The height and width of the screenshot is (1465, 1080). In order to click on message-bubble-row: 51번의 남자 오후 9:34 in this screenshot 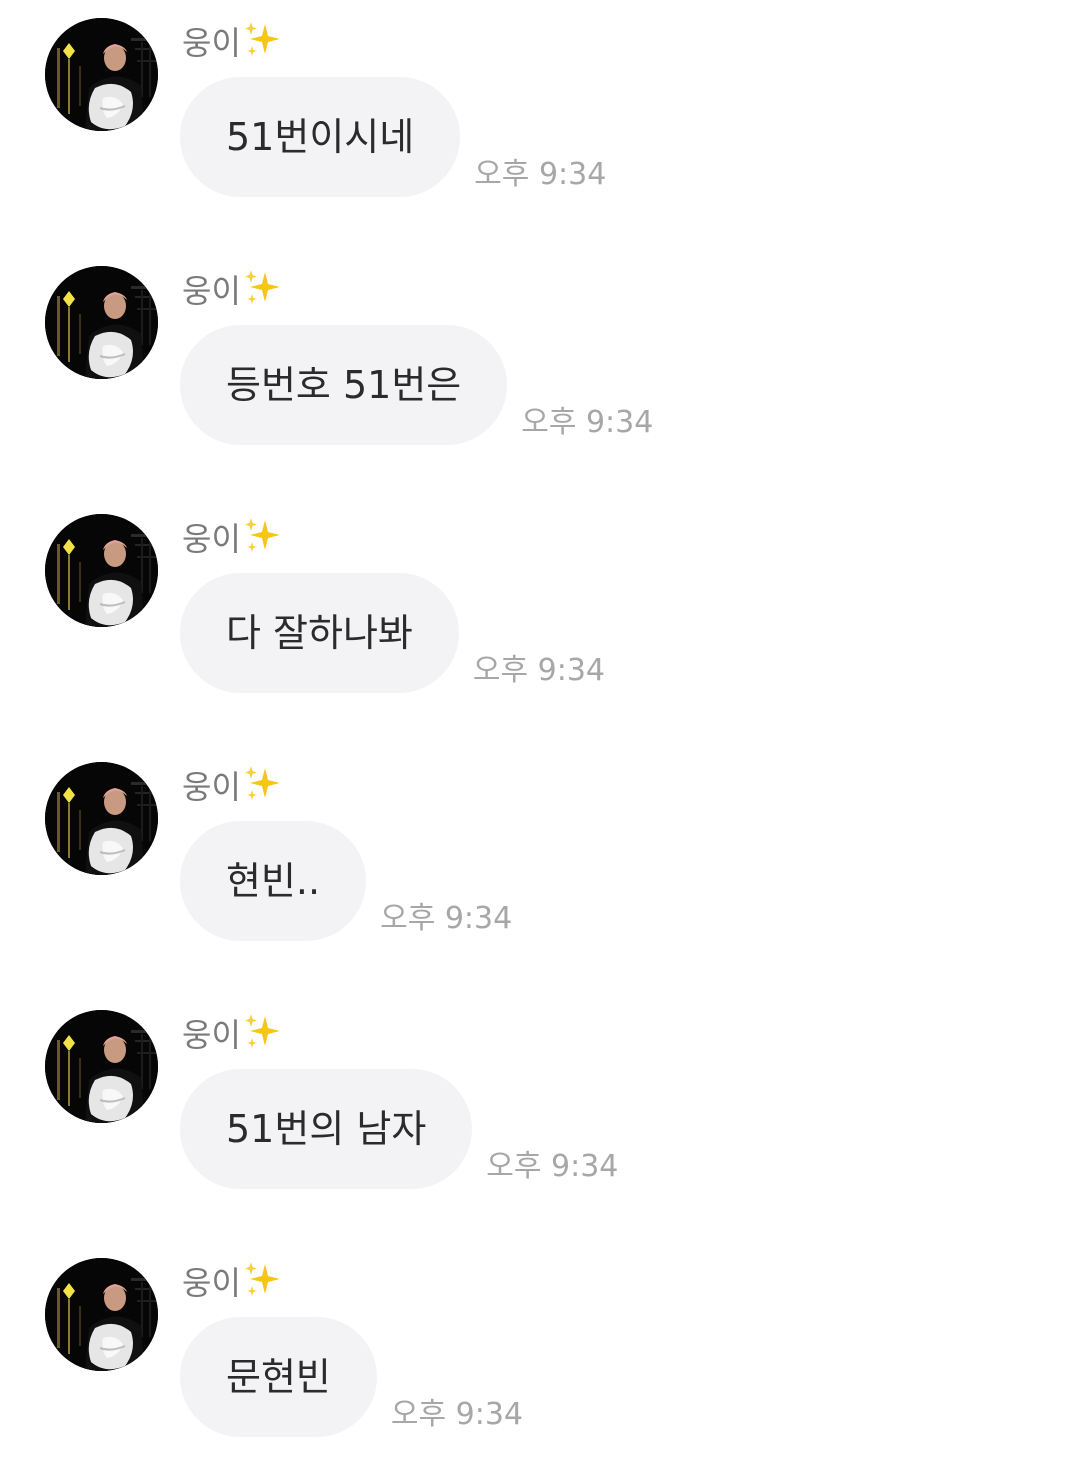, I will do `click(399, 1129)`.